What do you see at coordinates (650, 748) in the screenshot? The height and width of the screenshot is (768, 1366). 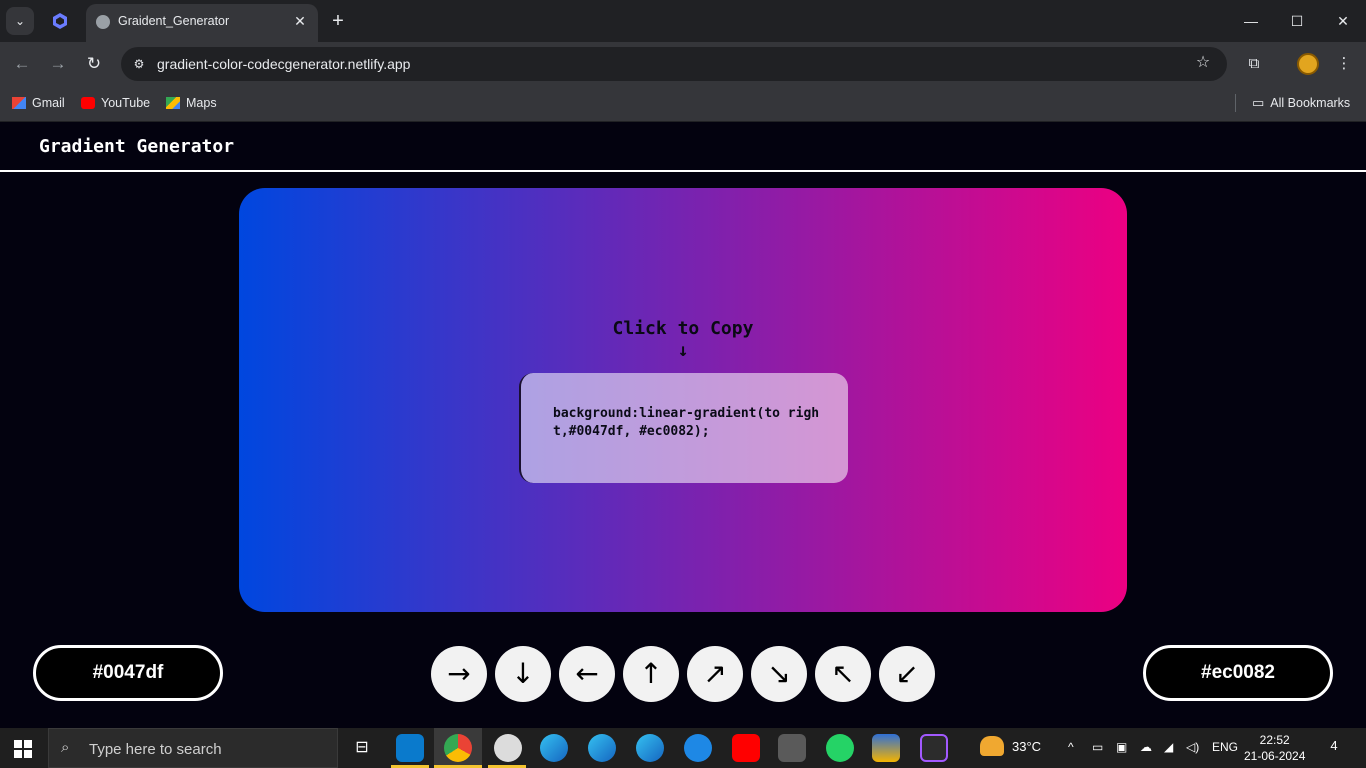 I see `edge-dev-icon` at bounding box center [650, 748].